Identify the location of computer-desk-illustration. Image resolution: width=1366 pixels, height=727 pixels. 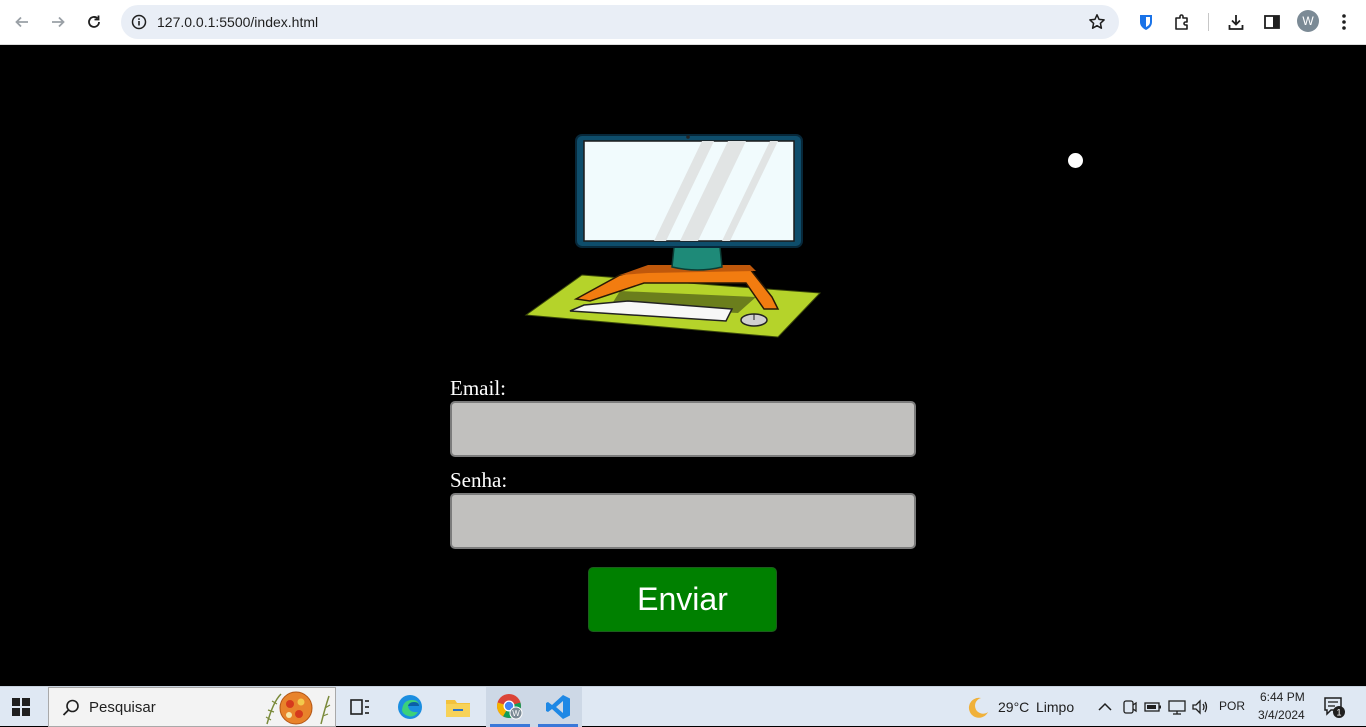
(673, 236).